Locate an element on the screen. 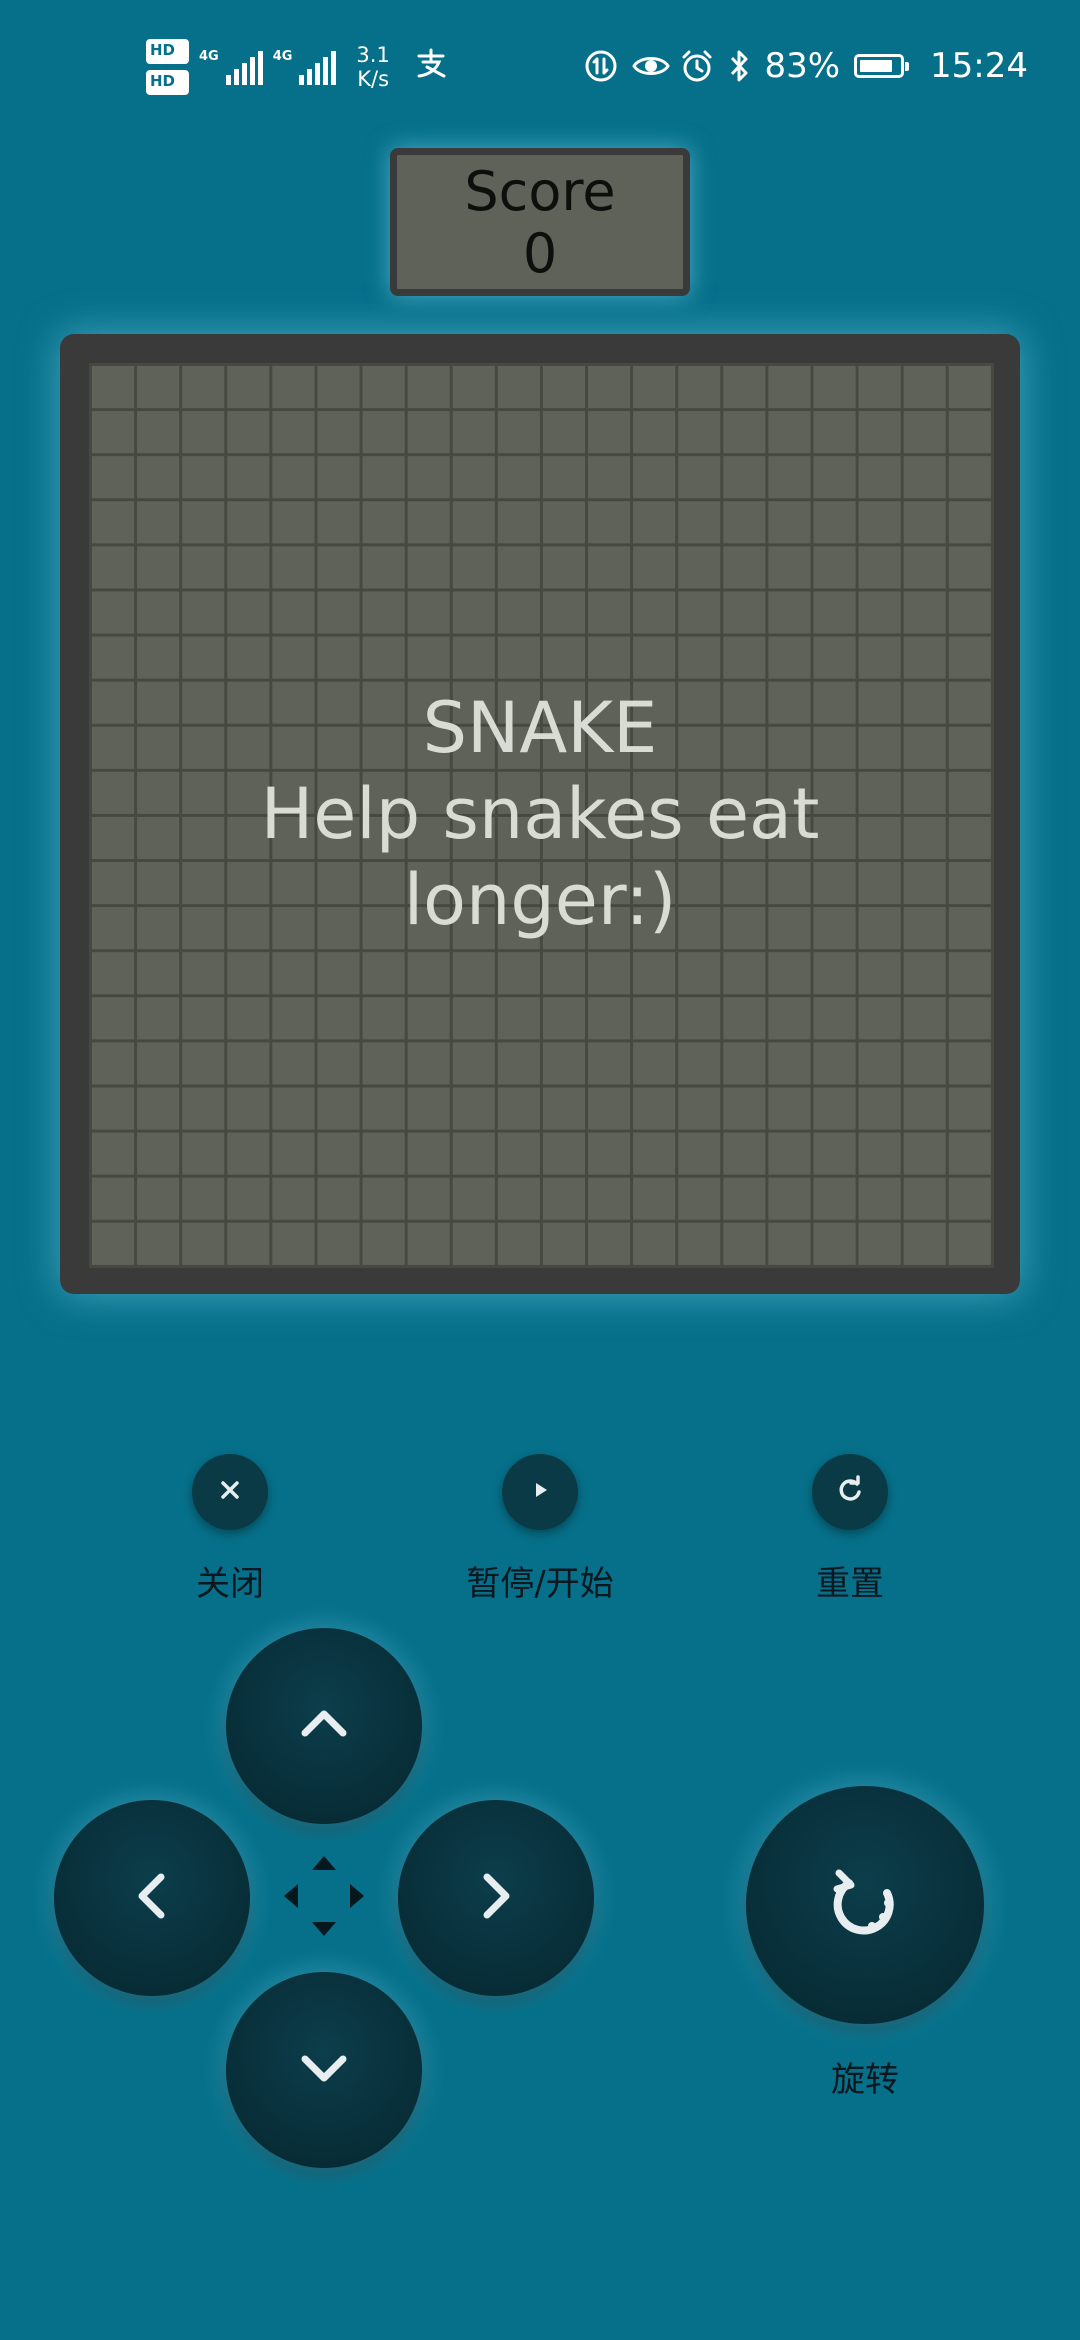  status-bar: HD 1 HD 2 4G 4G 3.1 K/s 83% 15:24 is located at coordinates (540, 65).